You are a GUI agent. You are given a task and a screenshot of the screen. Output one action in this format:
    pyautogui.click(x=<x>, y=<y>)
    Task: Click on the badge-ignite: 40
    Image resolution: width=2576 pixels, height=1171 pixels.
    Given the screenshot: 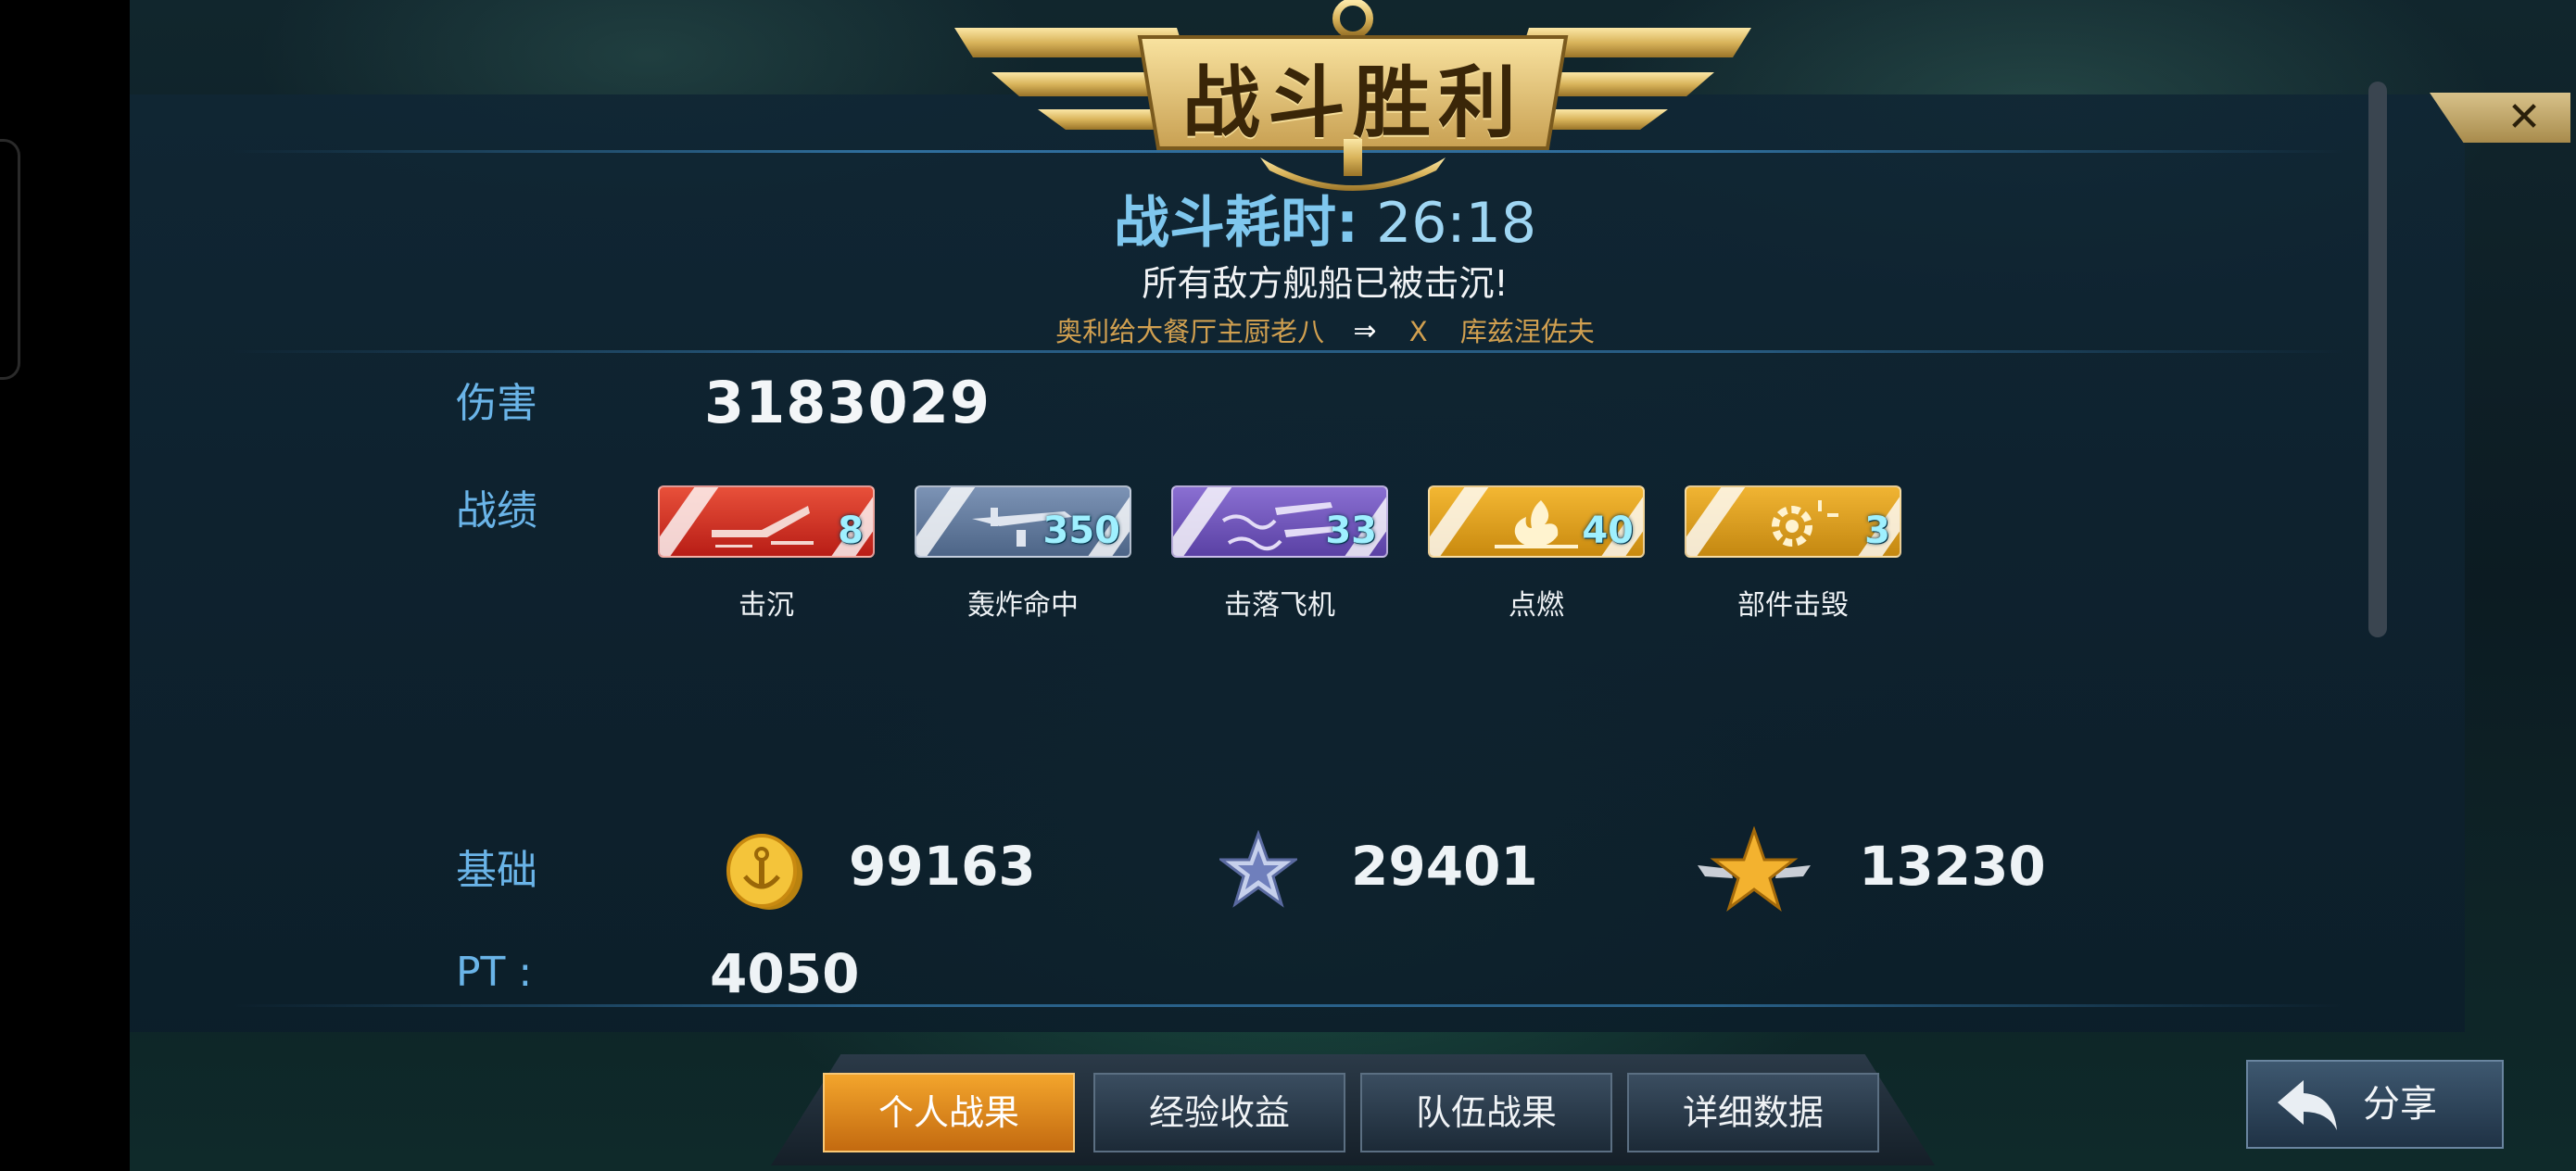 What is the action you would take?
    pyautogui.click(x=1536, y=522)
    